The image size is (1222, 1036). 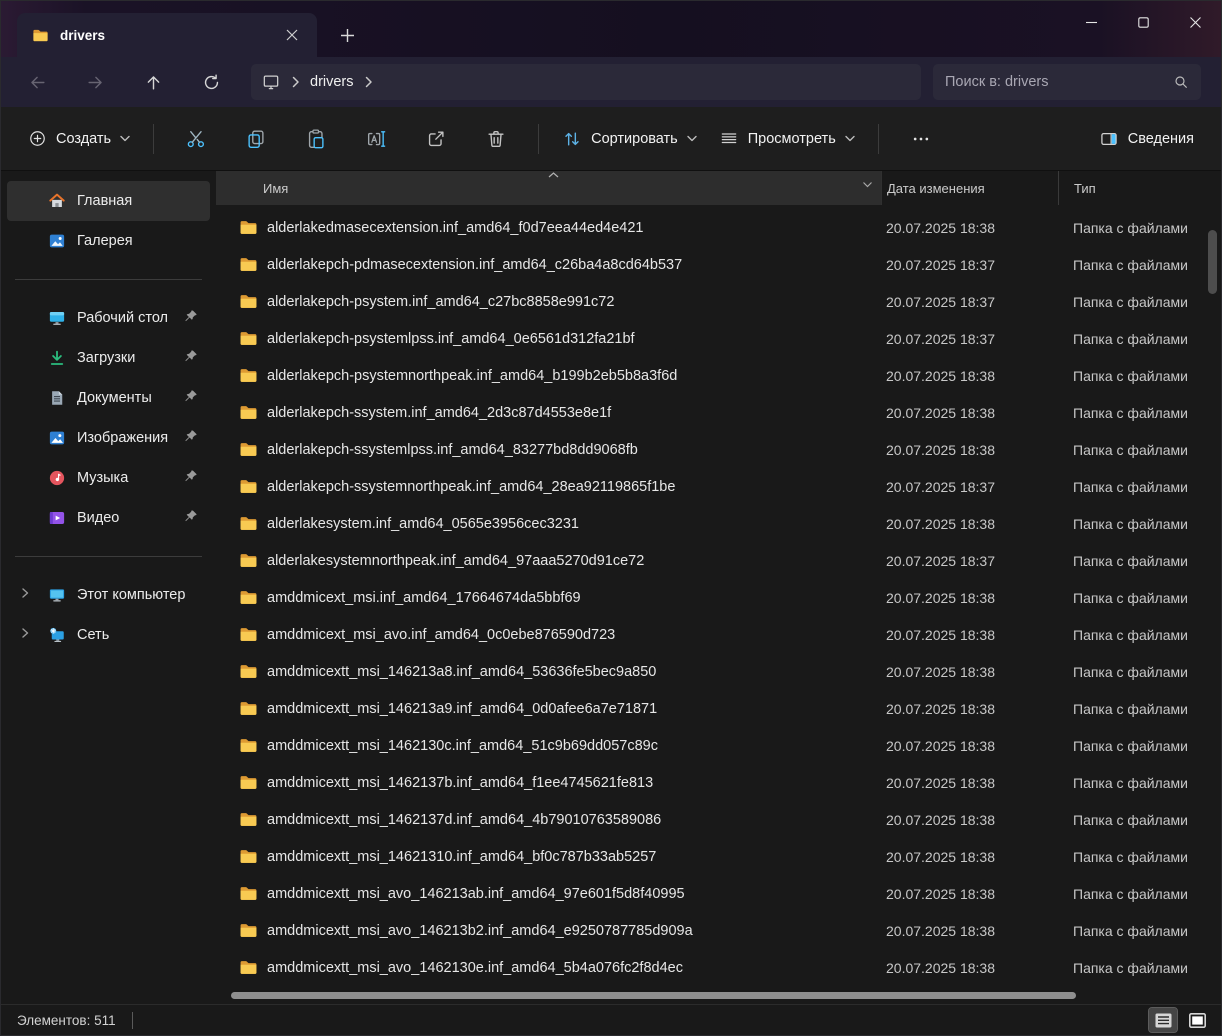 I want to click on column-header-type: Тип, so click(x=1139, y=188).